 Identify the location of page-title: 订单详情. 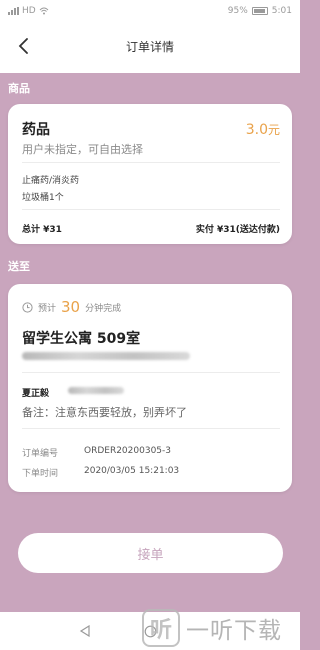
(149, 46).